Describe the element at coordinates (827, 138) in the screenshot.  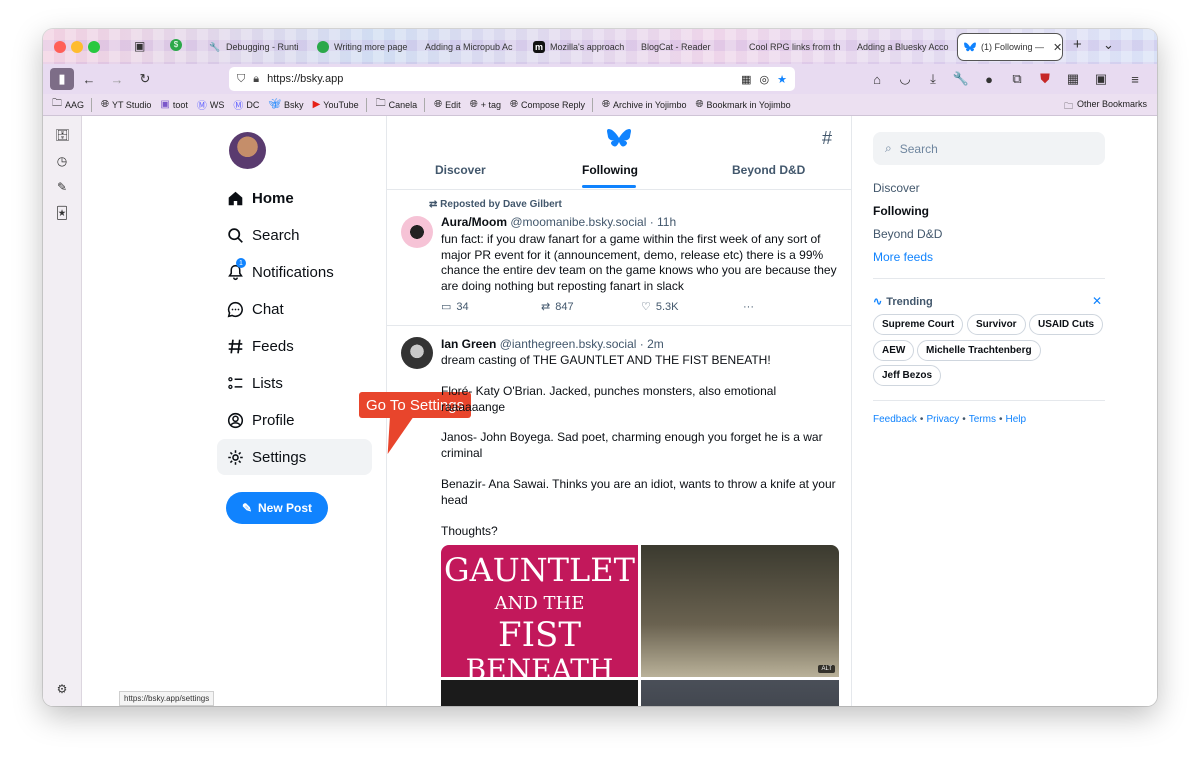
I see `feeds-hashtag-icon: #` at that location.